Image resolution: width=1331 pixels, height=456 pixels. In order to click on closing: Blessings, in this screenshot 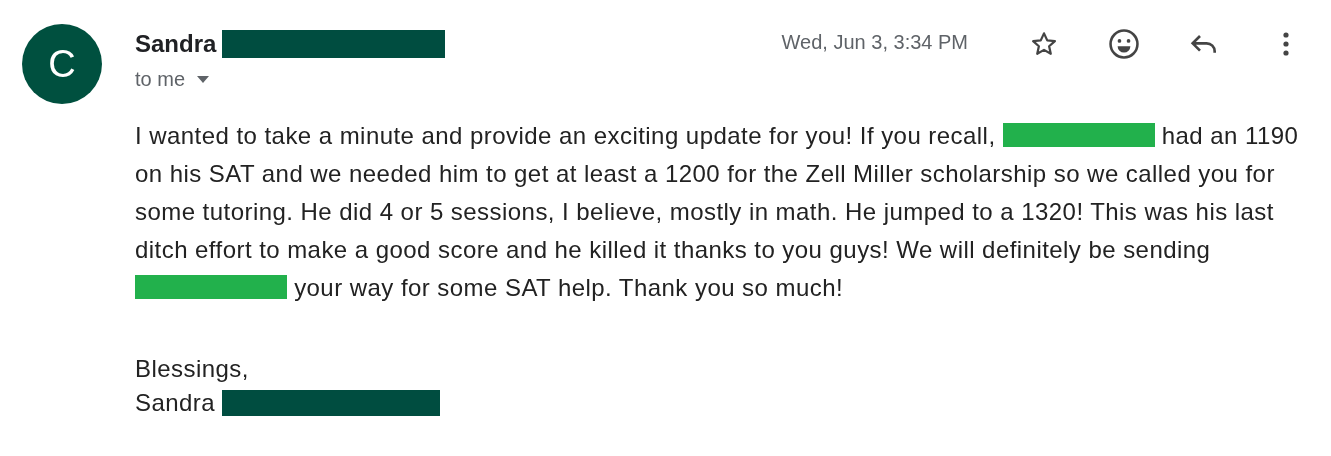, I will do `click(192, 369)`.